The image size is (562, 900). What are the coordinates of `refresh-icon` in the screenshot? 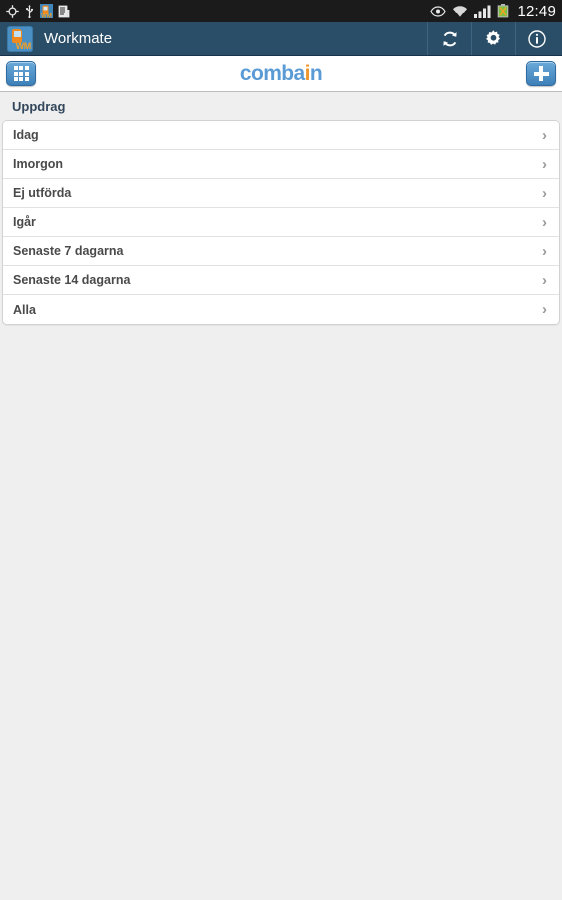 It's located at (449, 38).